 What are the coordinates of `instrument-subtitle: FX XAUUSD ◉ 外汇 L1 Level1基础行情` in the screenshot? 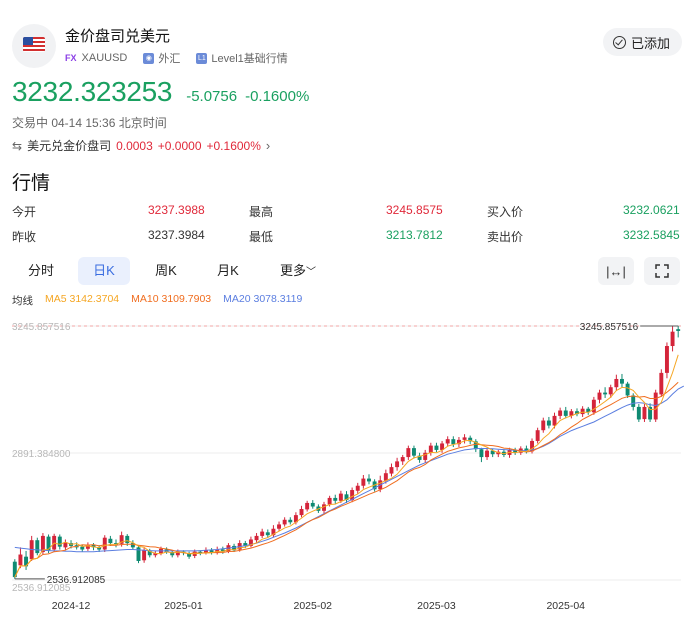 It's located at (176, 58).